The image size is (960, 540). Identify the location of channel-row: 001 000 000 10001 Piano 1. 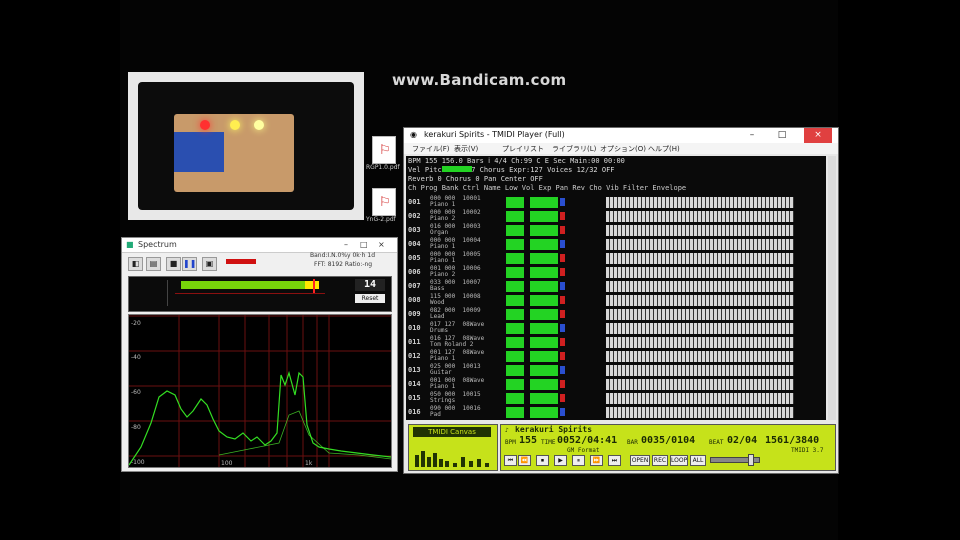
(616, 202).